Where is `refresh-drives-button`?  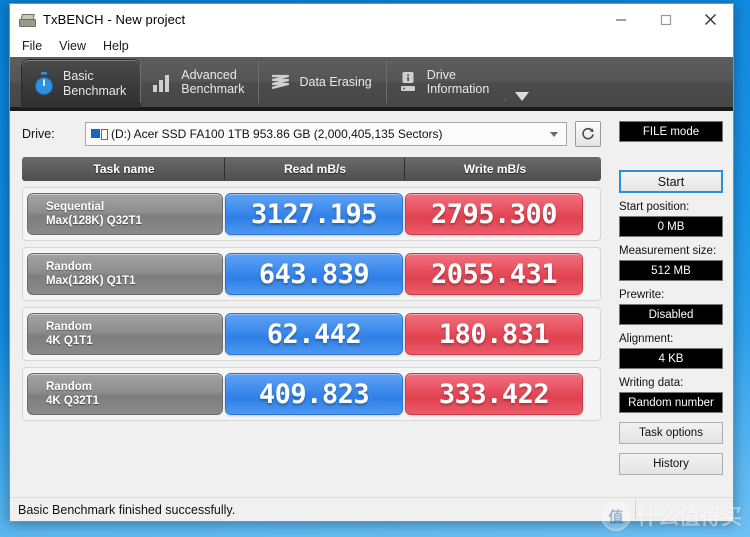
refresh-drives-button is located at coordinates (588, 134).